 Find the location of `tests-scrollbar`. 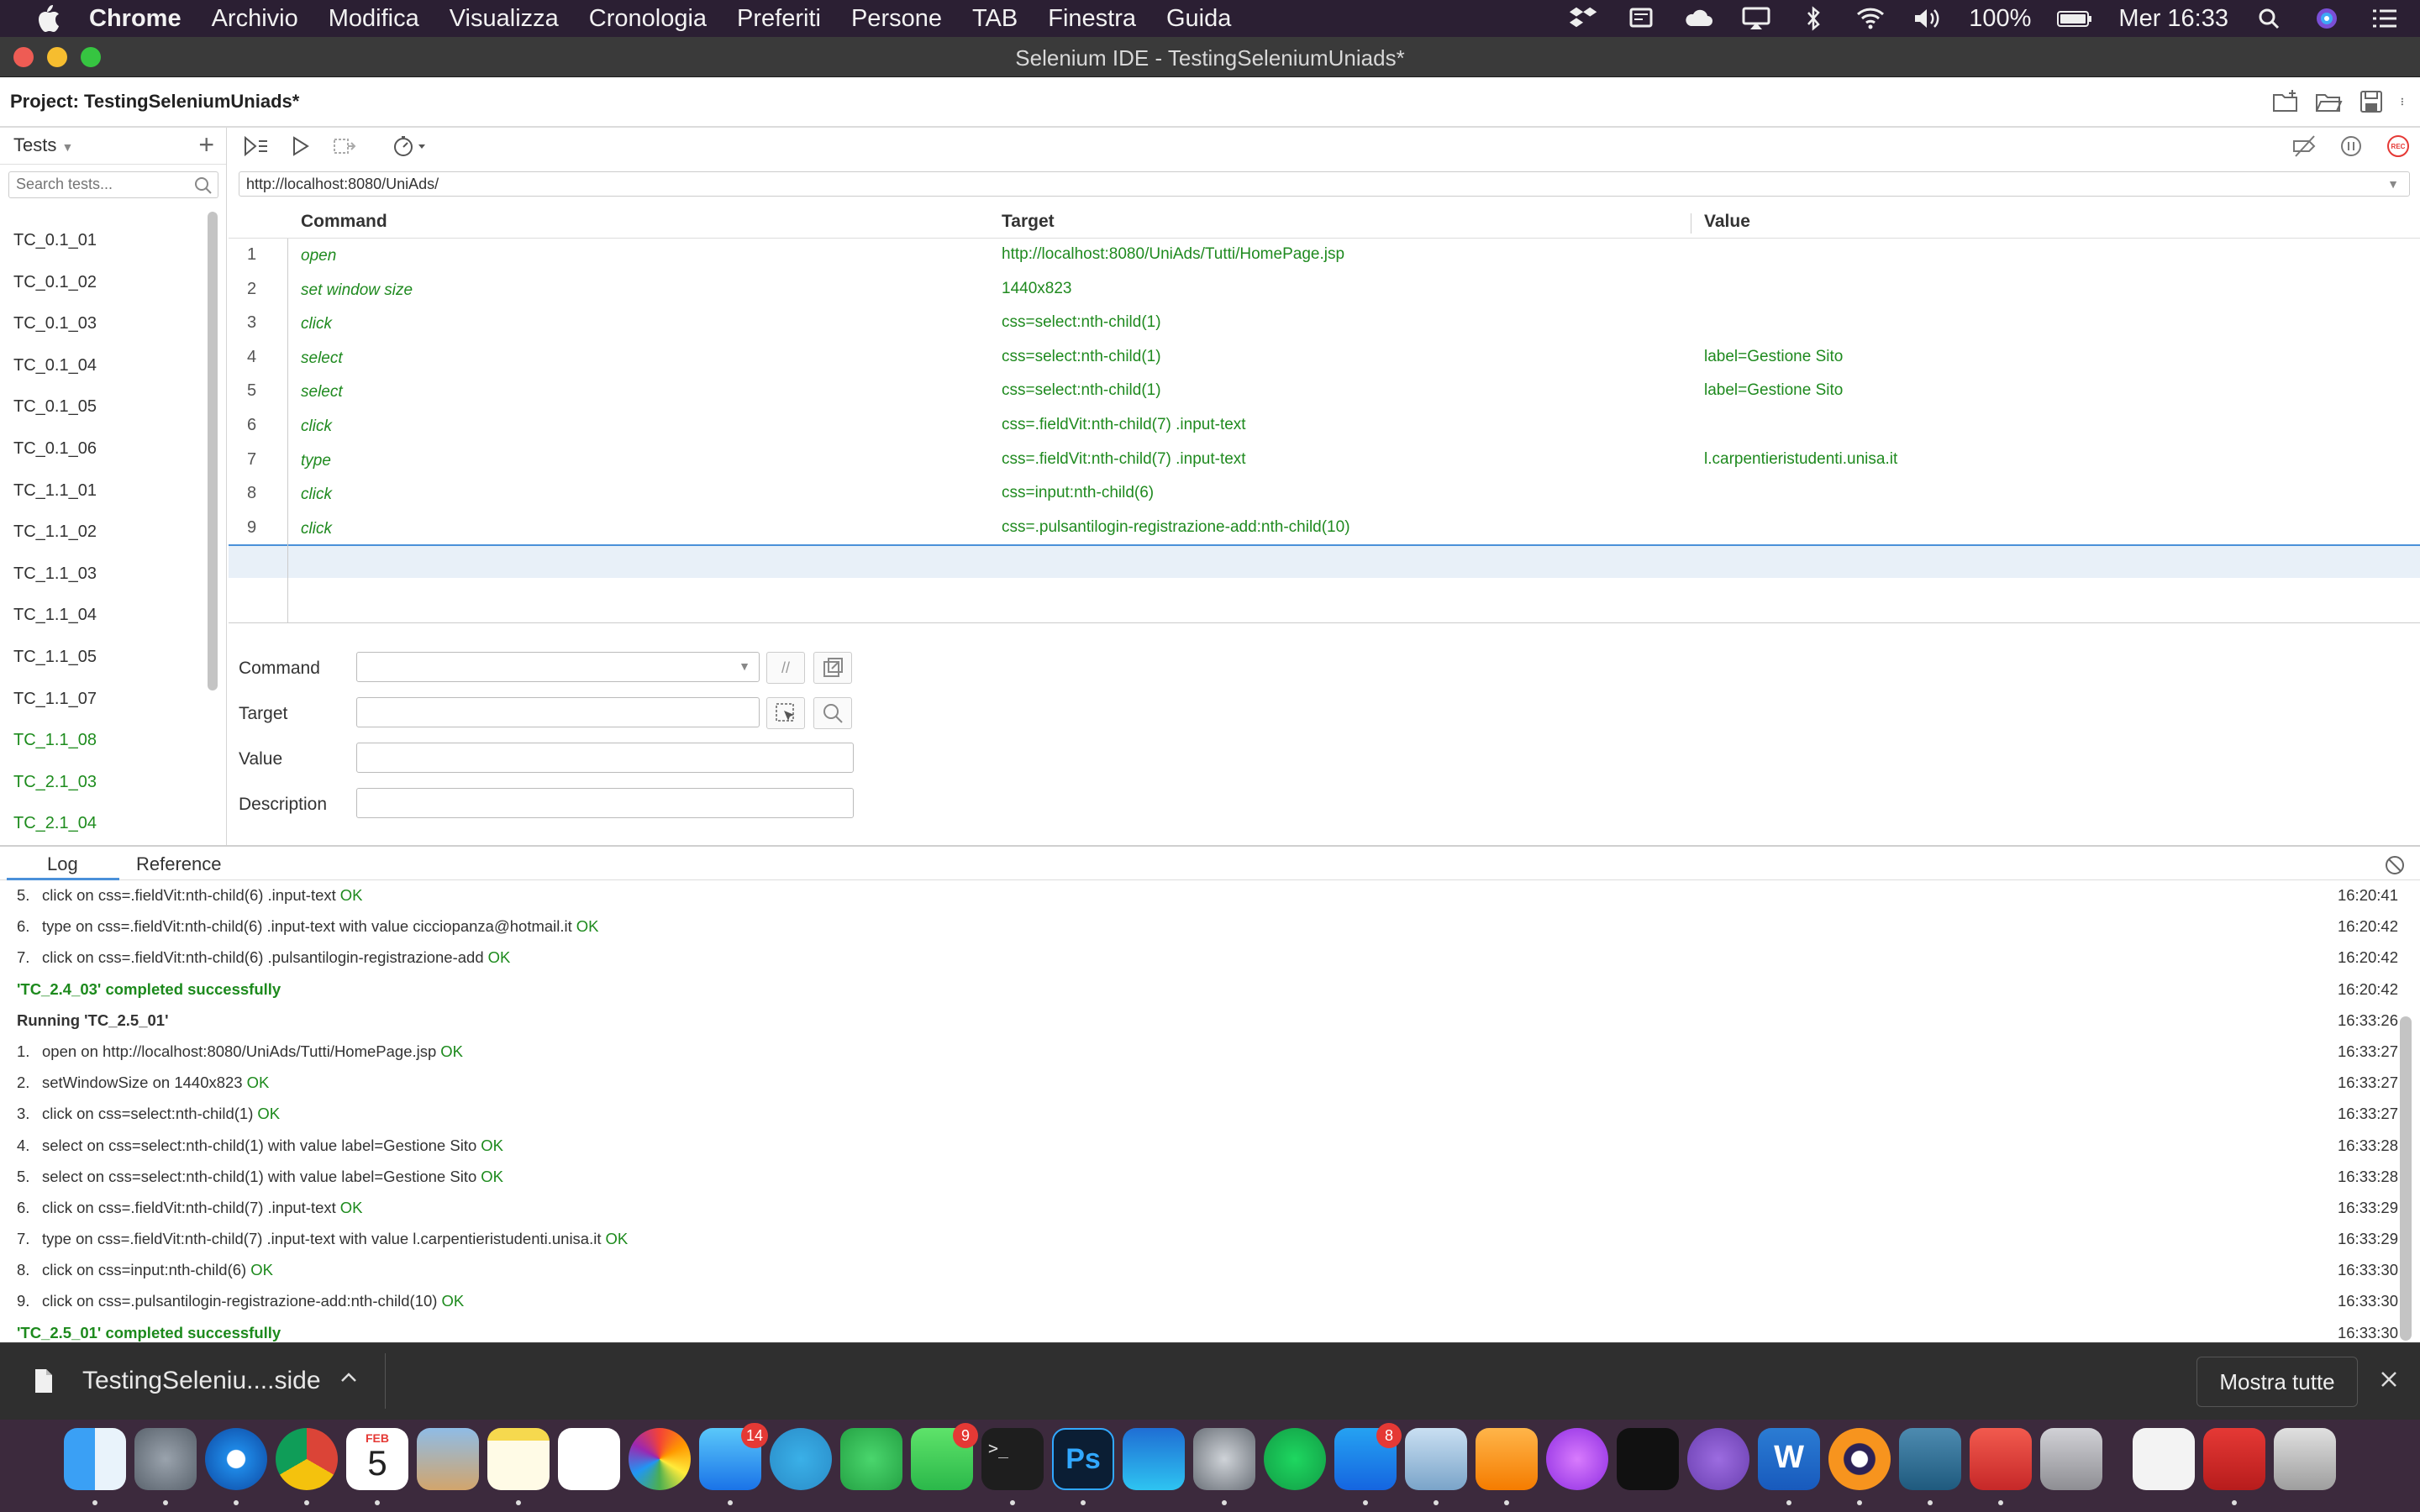

tests-scrollbar is located at coordinates (213, 451).